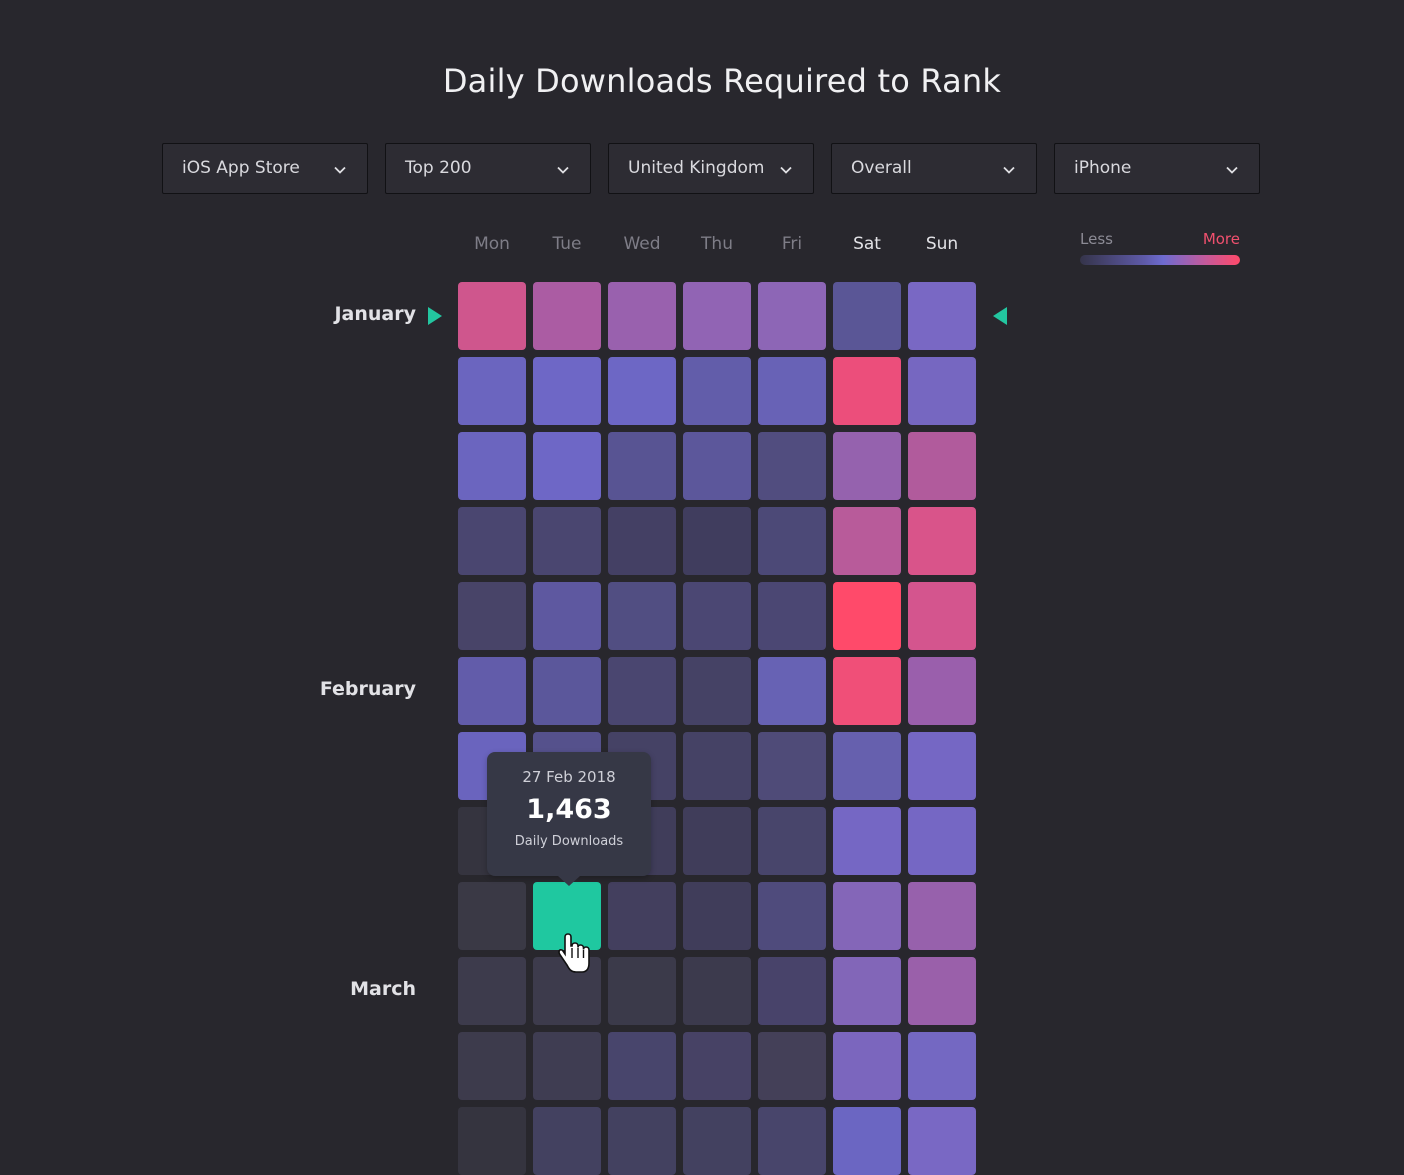 The image size is (1404, 1175). I want to click on store-select-value: iOS App Store, so click(241, 168).